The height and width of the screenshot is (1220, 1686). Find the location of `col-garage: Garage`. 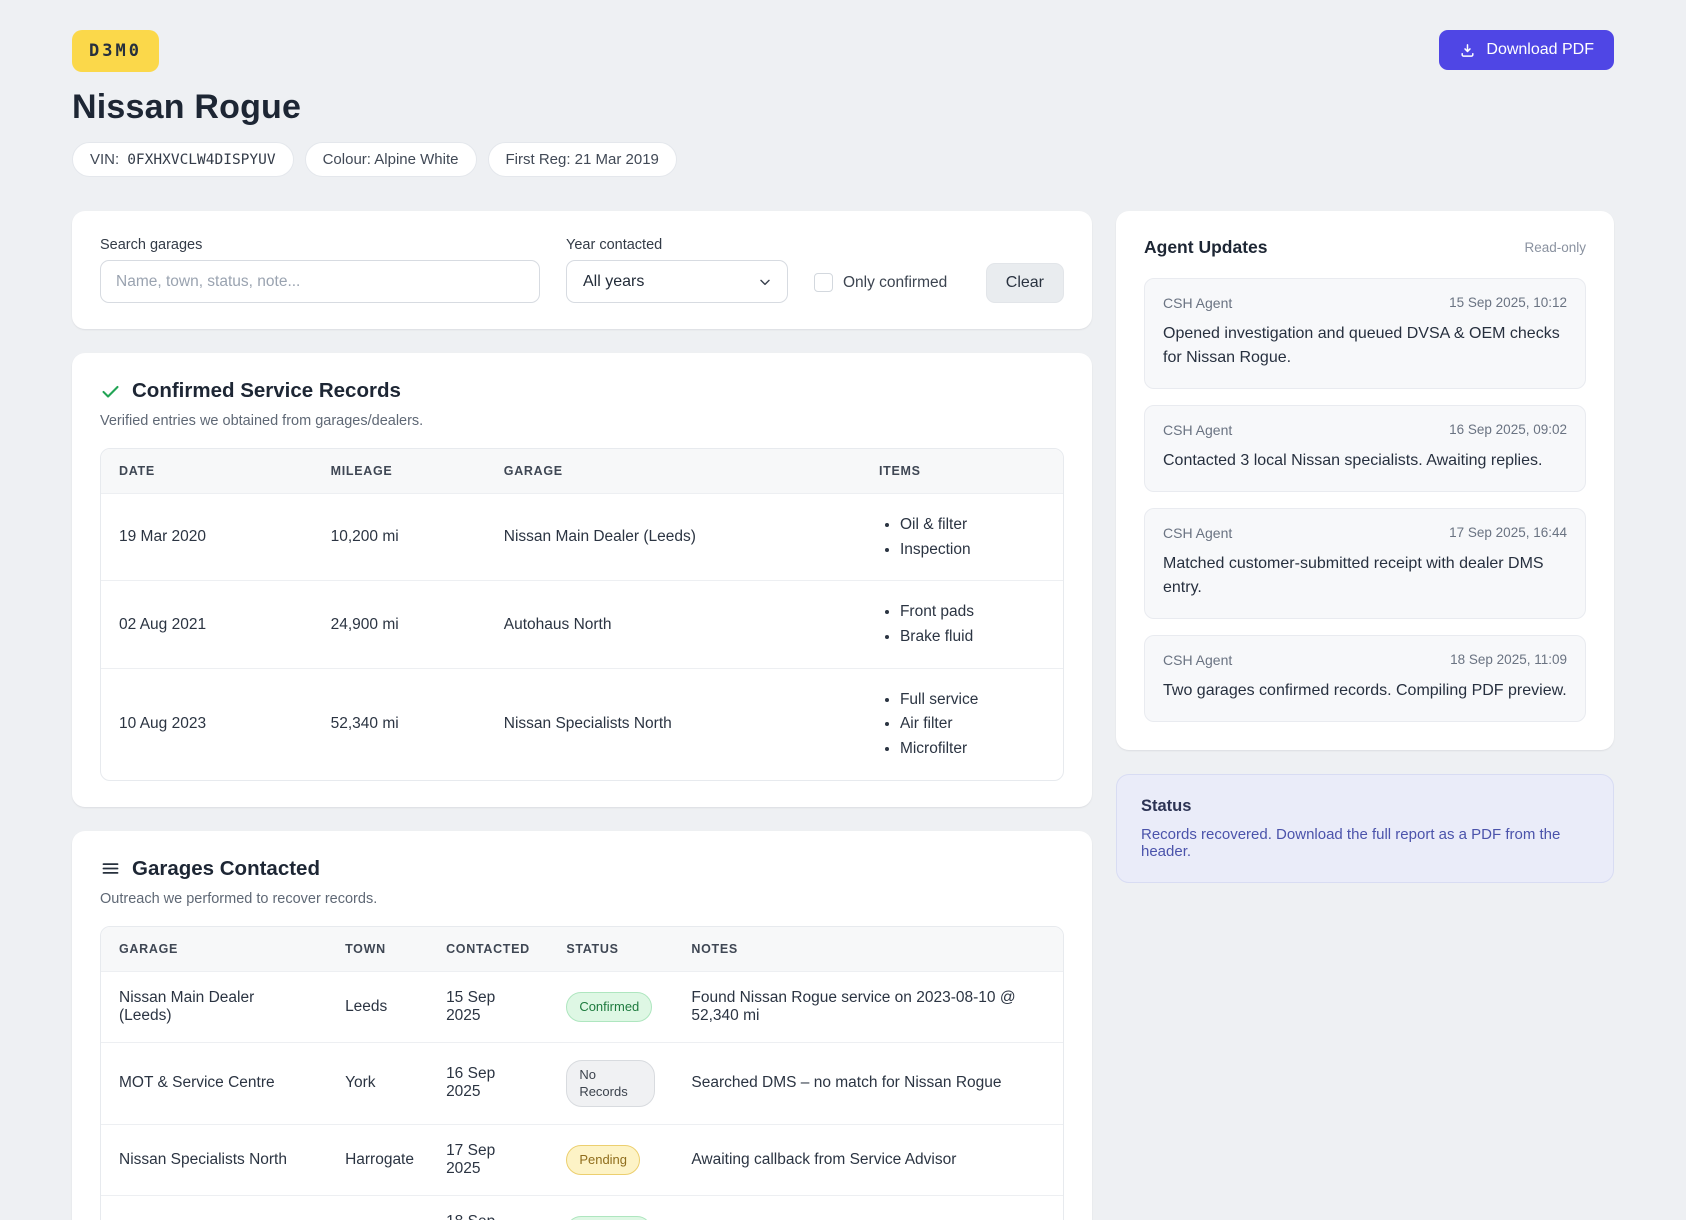

col-garage: Garage is located at coordinates (149, 948).